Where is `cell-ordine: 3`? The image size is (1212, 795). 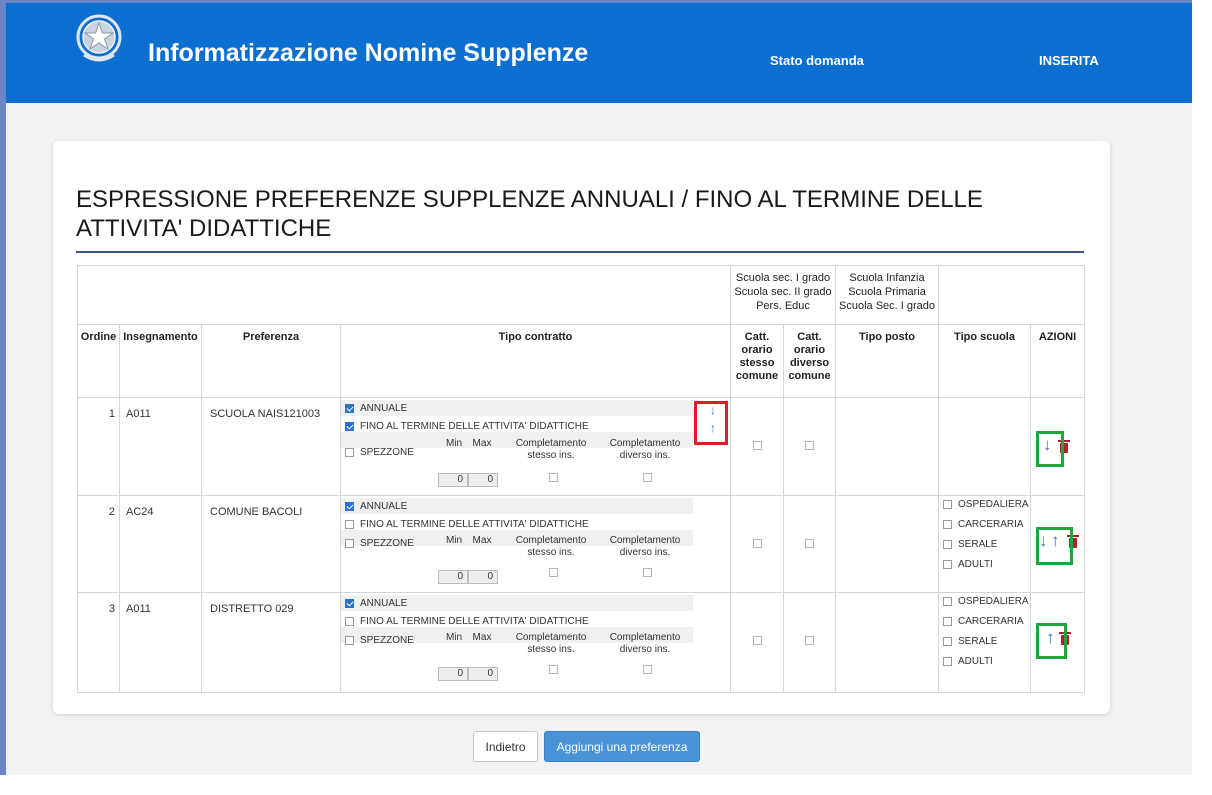
cell-ordine: 3 is located at coordinates (98, 642).